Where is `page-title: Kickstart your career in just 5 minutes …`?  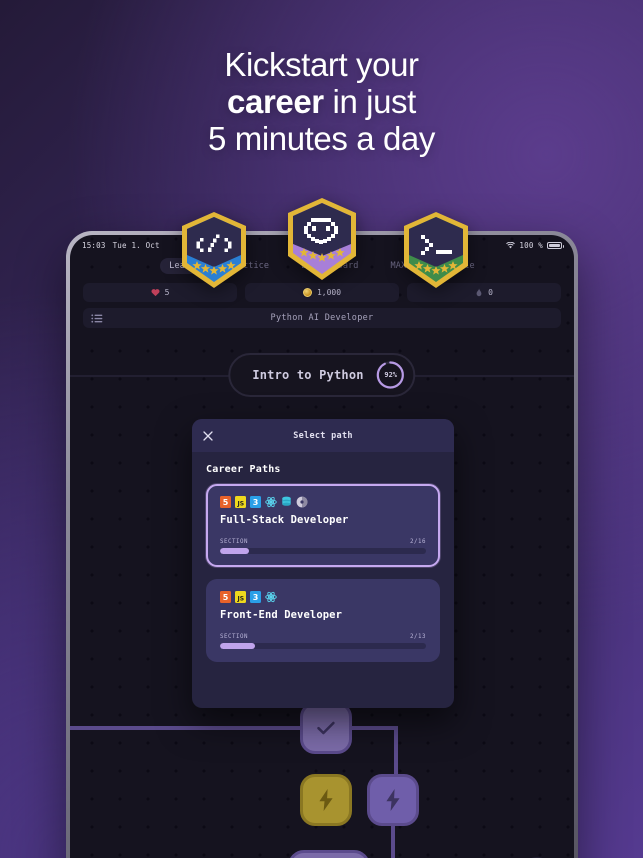 page-title: Kickstart your career in just 5 minutes … is located at coordinates (321, 101).